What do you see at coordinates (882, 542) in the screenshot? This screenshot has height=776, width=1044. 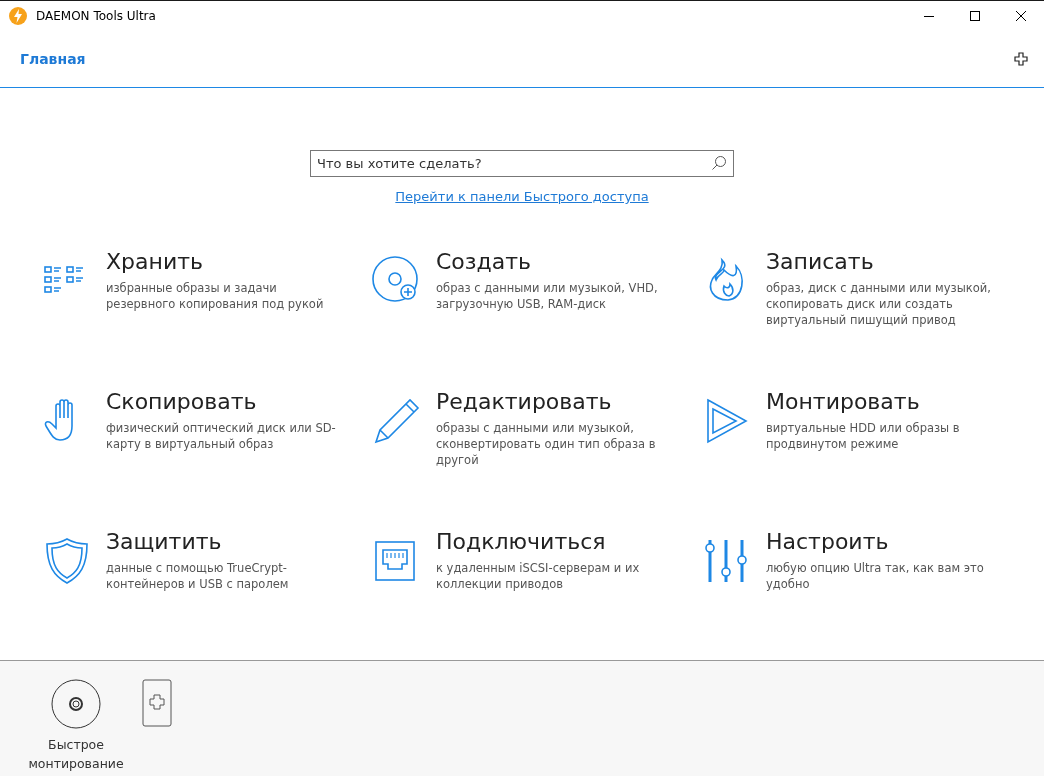 I see `action-title: Настроить` at bounding box center [882, 542].